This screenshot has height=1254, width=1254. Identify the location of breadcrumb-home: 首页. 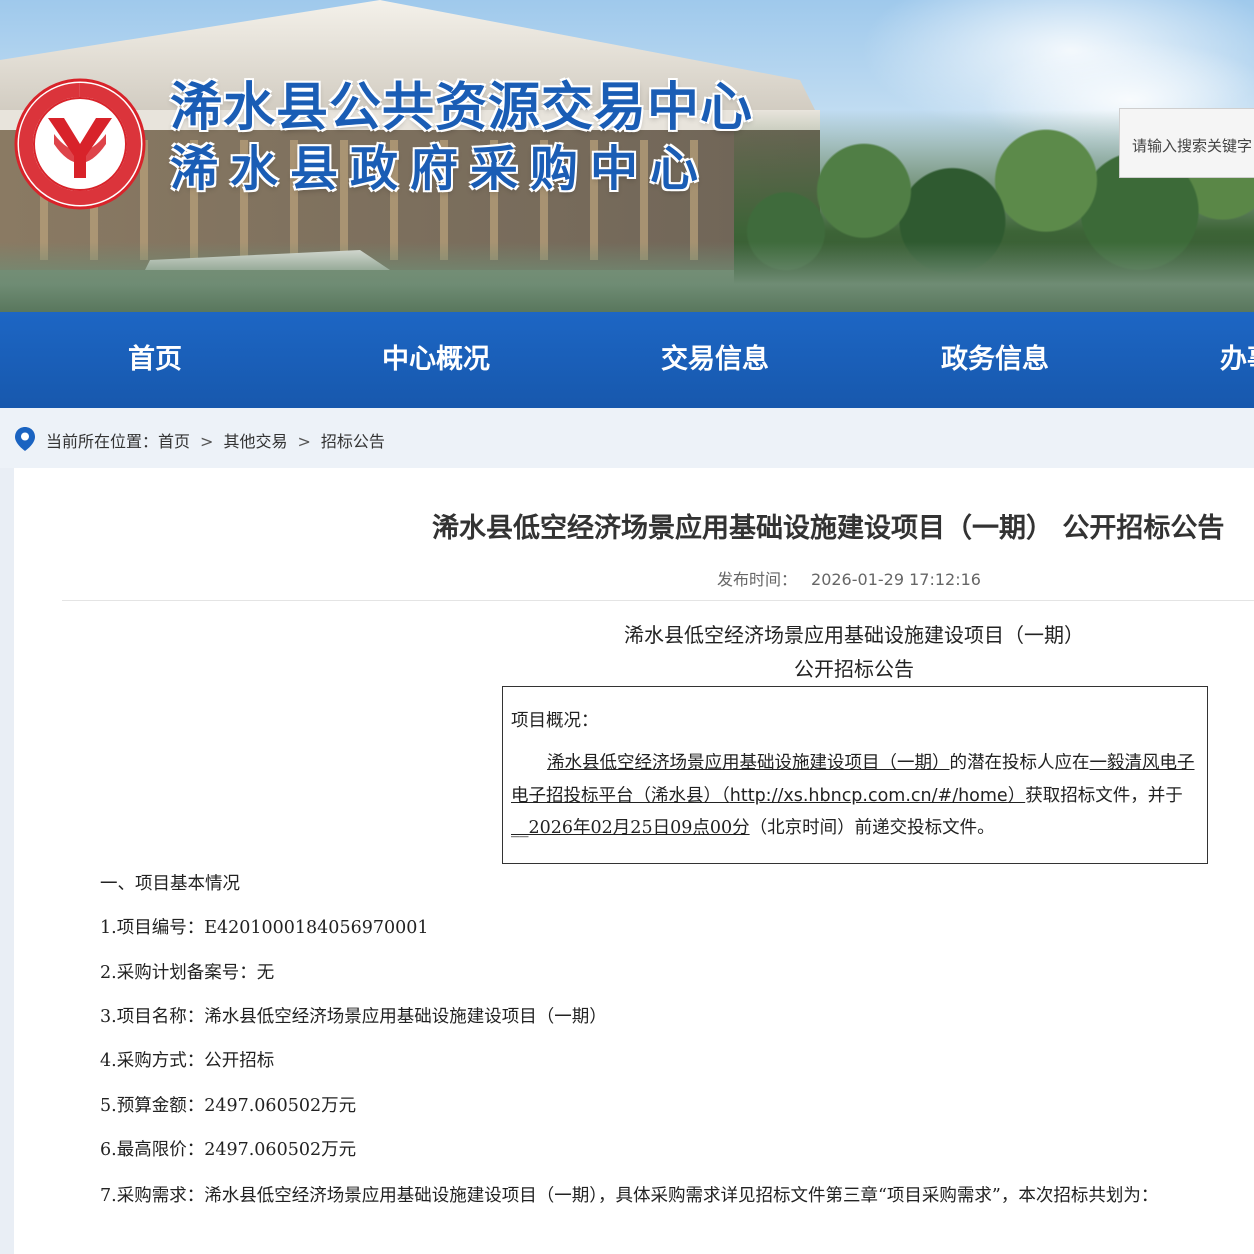
(174, 441).